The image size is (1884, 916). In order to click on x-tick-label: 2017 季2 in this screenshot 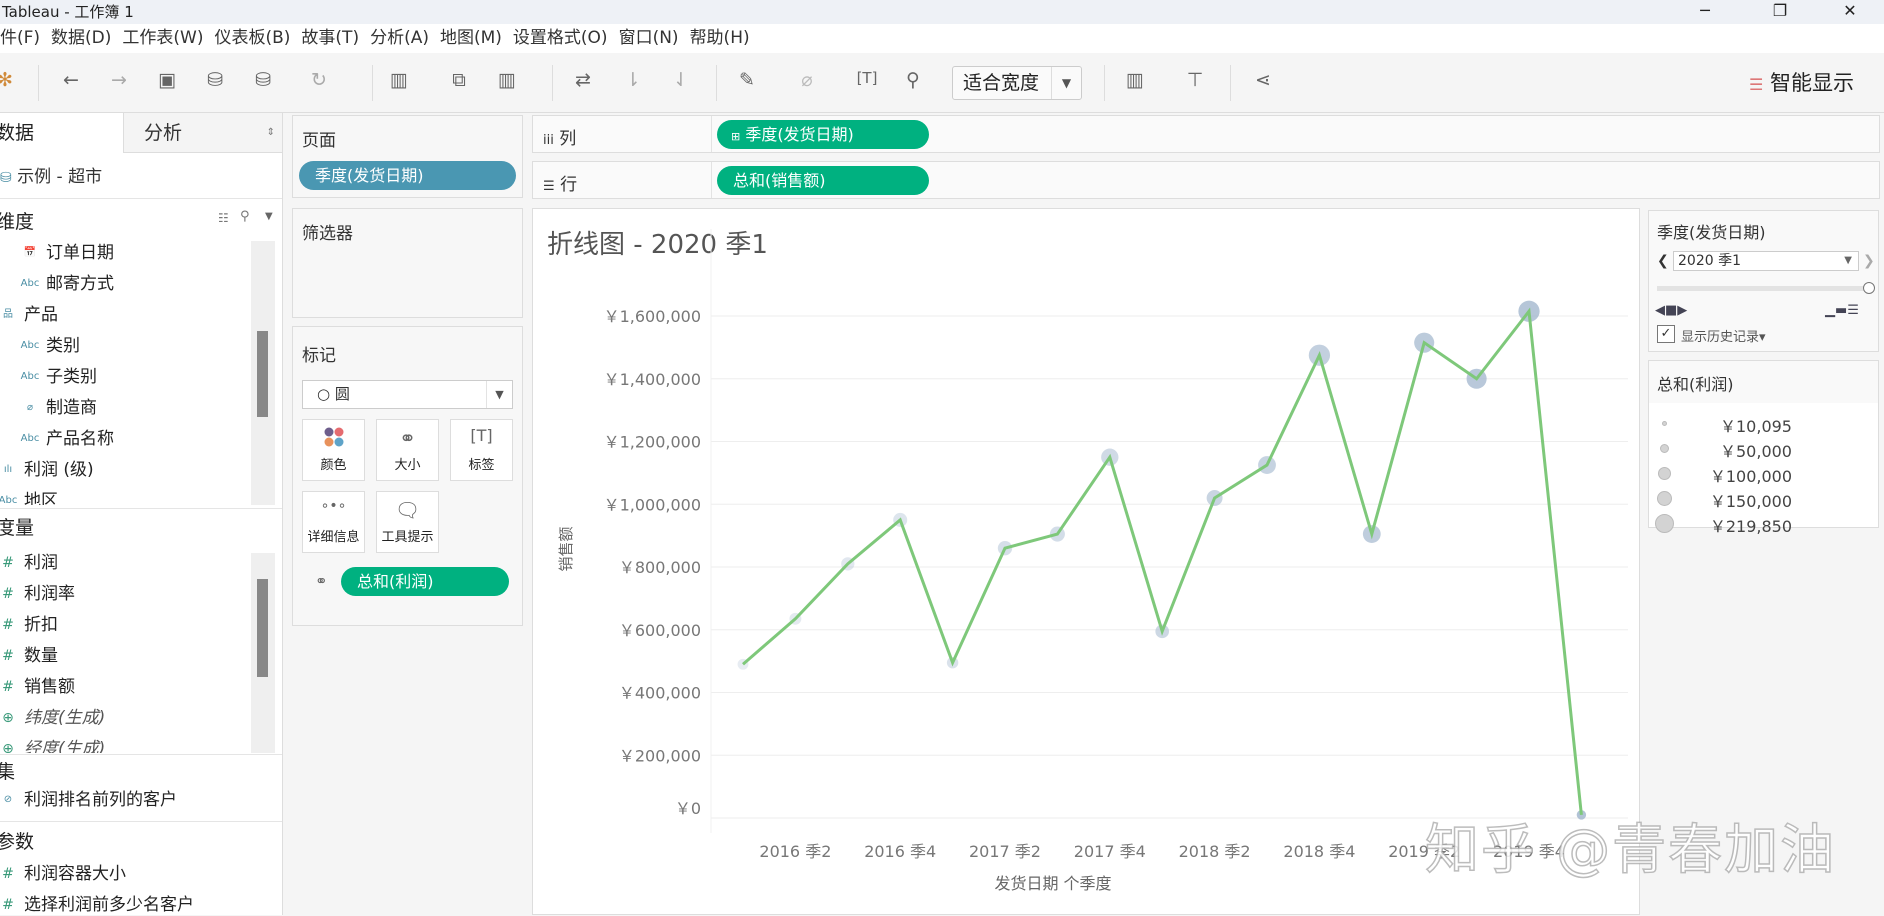, I will do `click(1005, 851)`.